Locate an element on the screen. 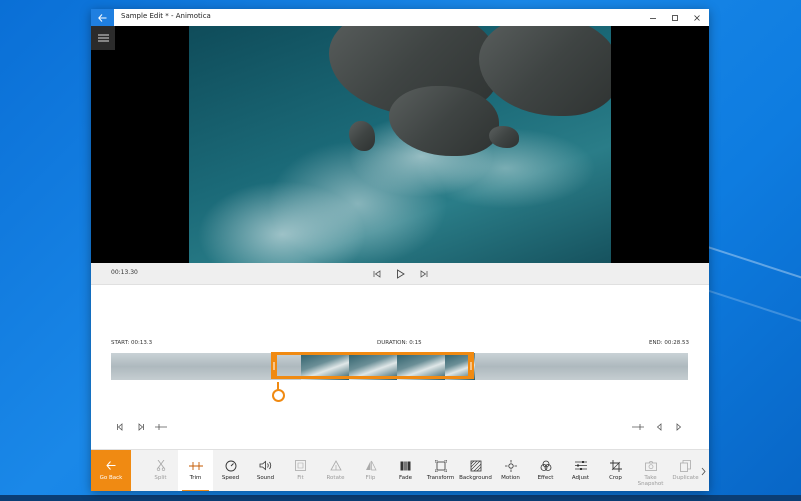  step-forward-button-right is located at coordinates (679, 427).